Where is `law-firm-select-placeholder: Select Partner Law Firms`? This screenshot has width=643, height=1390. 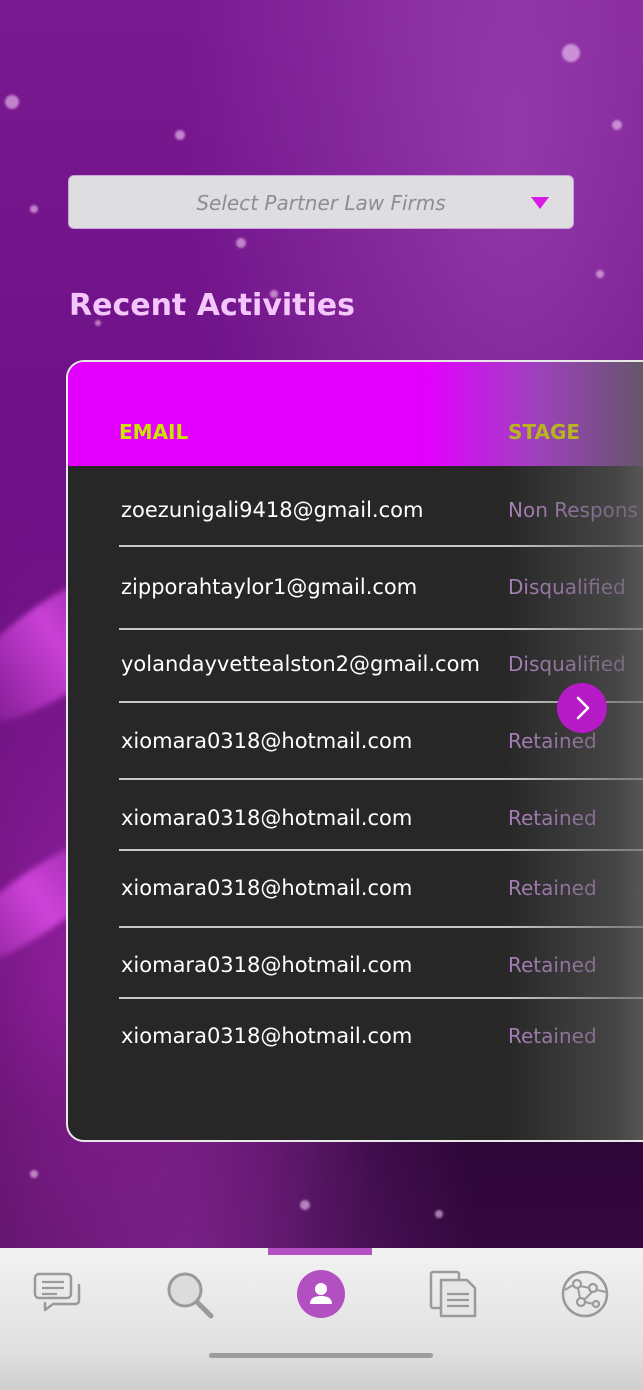 law-firm-select-placeholder: Select Partner Law Firms is located at coordinates (321, 203).